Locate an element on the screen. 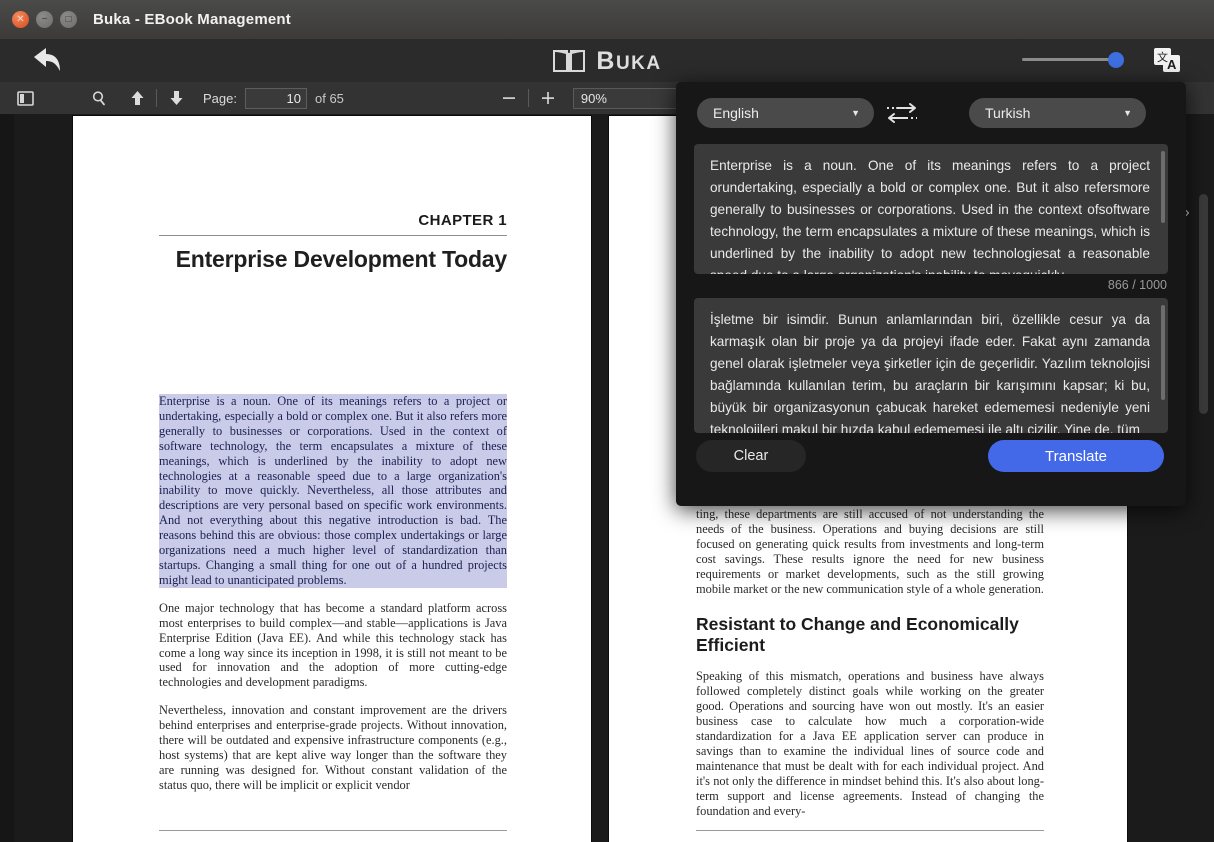 This screenshot has width=1214, height=842. brightness-slider is located at coordinates (1073, 60).